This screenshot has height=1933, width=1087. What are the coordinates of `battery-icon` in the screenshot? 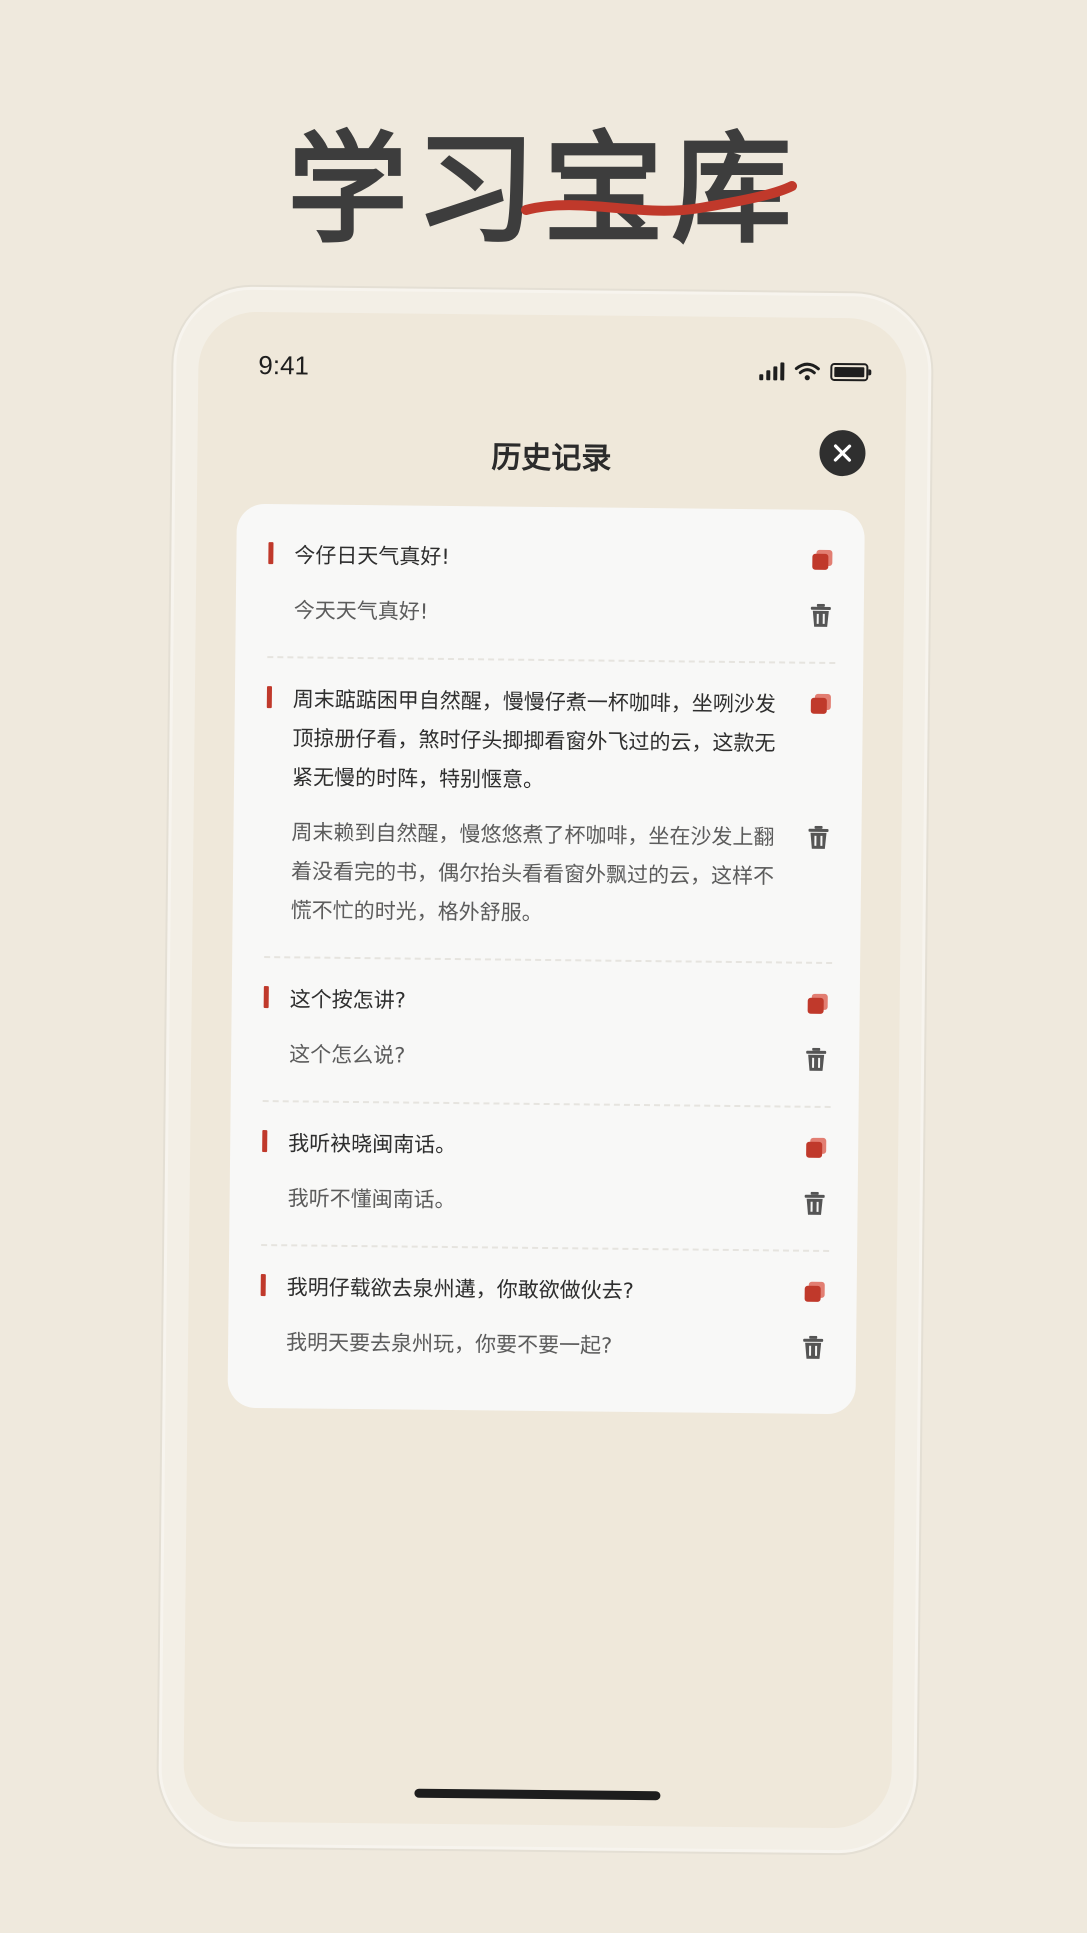 It's located at (849, 372).